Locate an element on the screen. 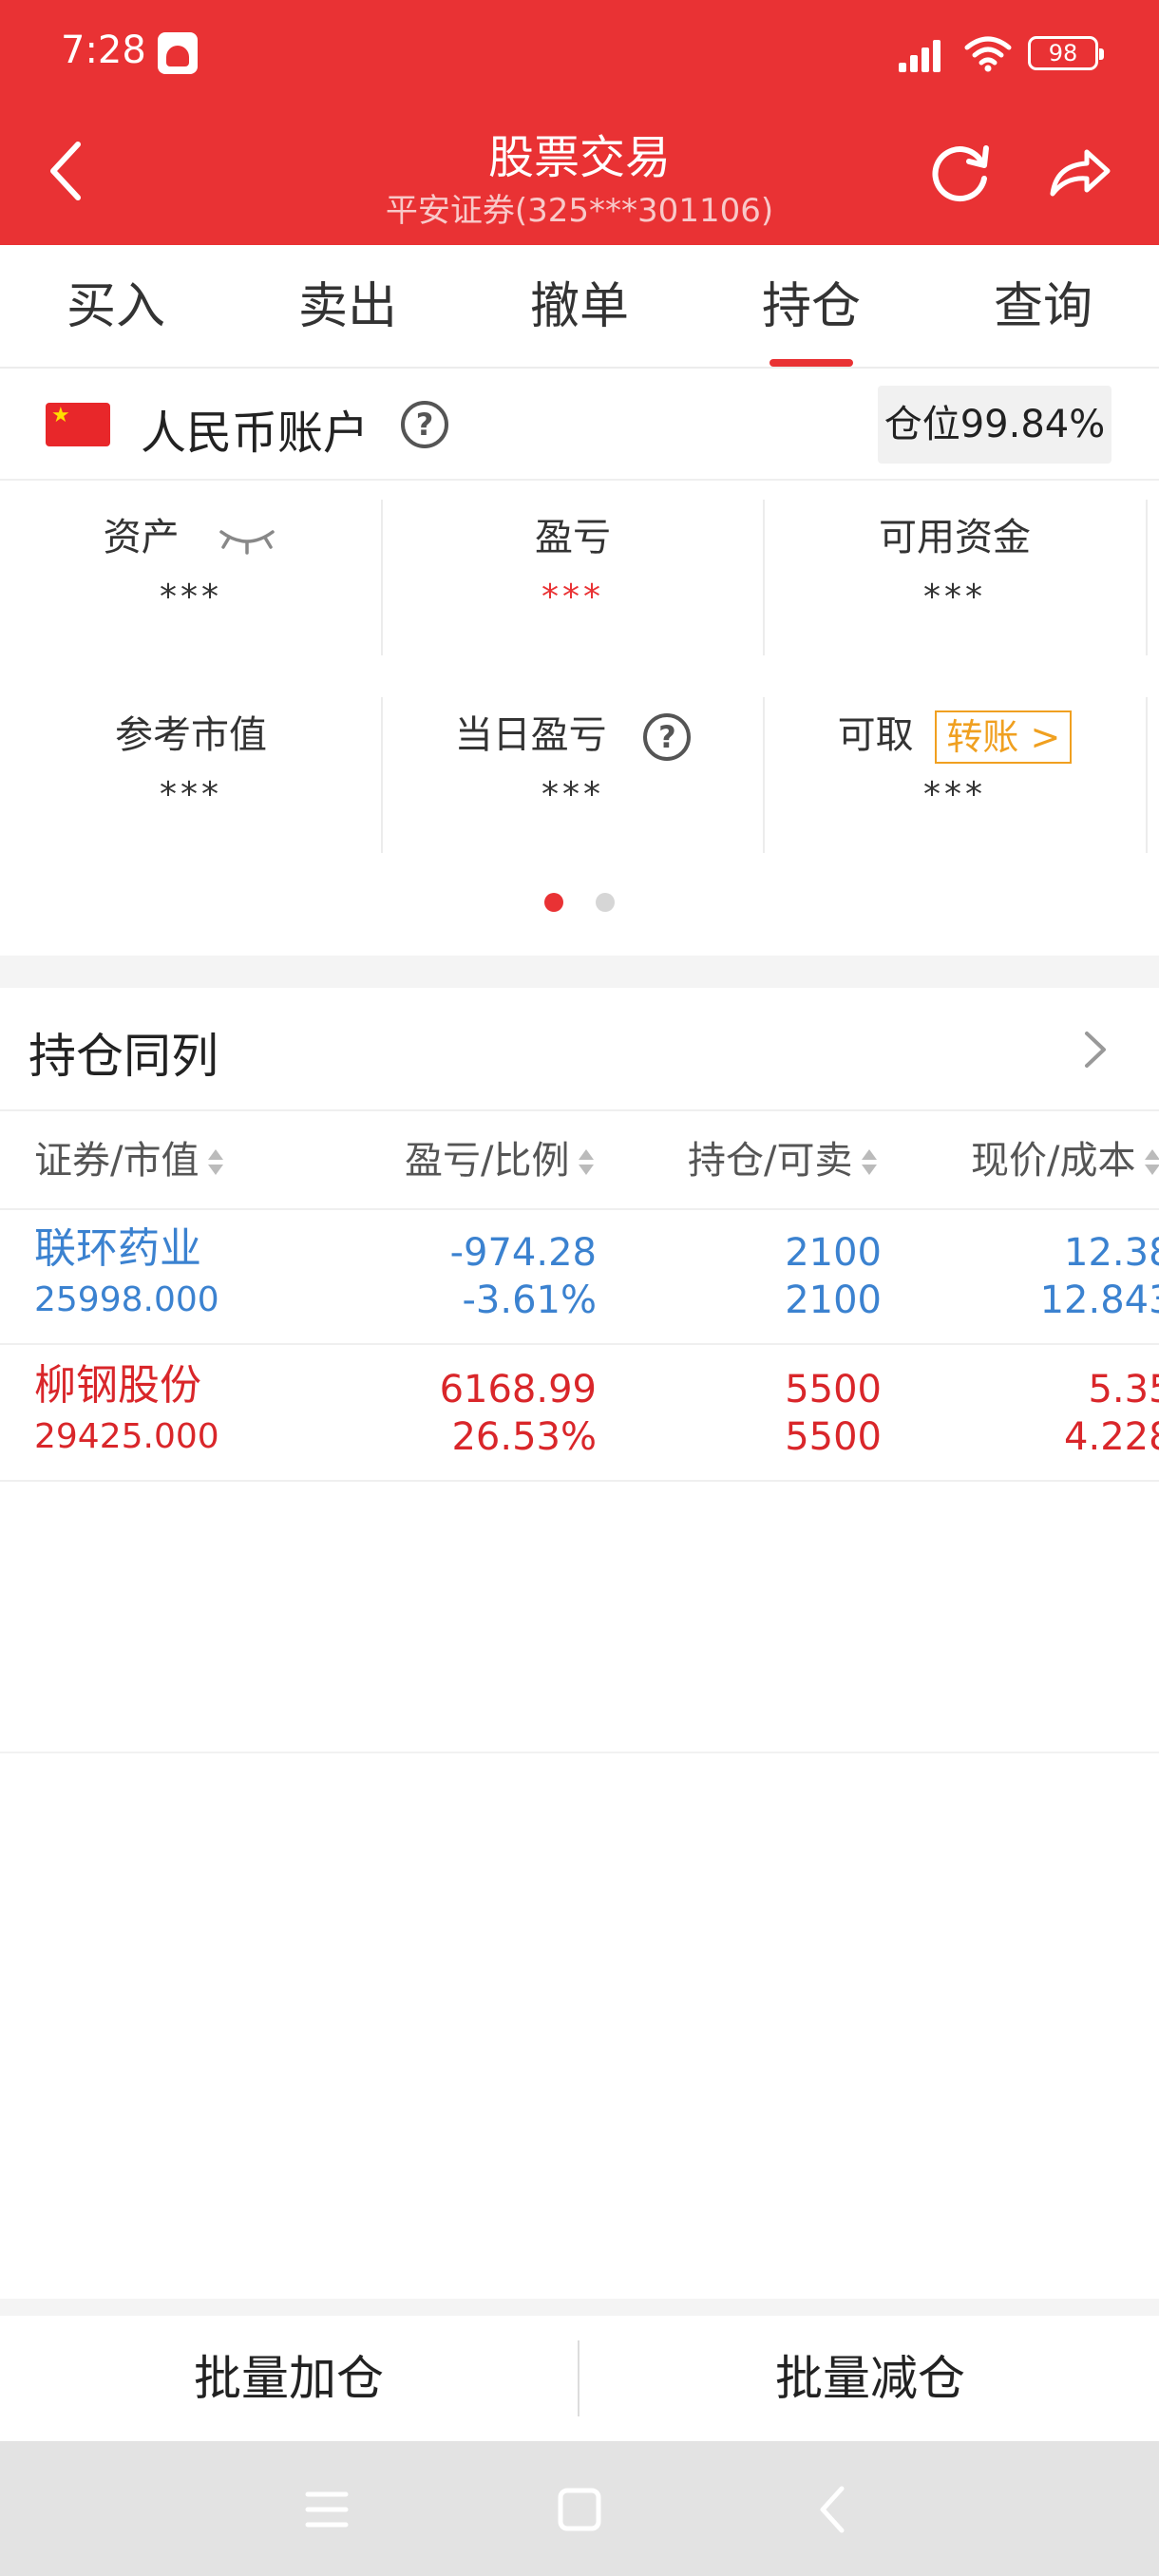  stat-market-value-value: *** is located at coordinates (191, 794).